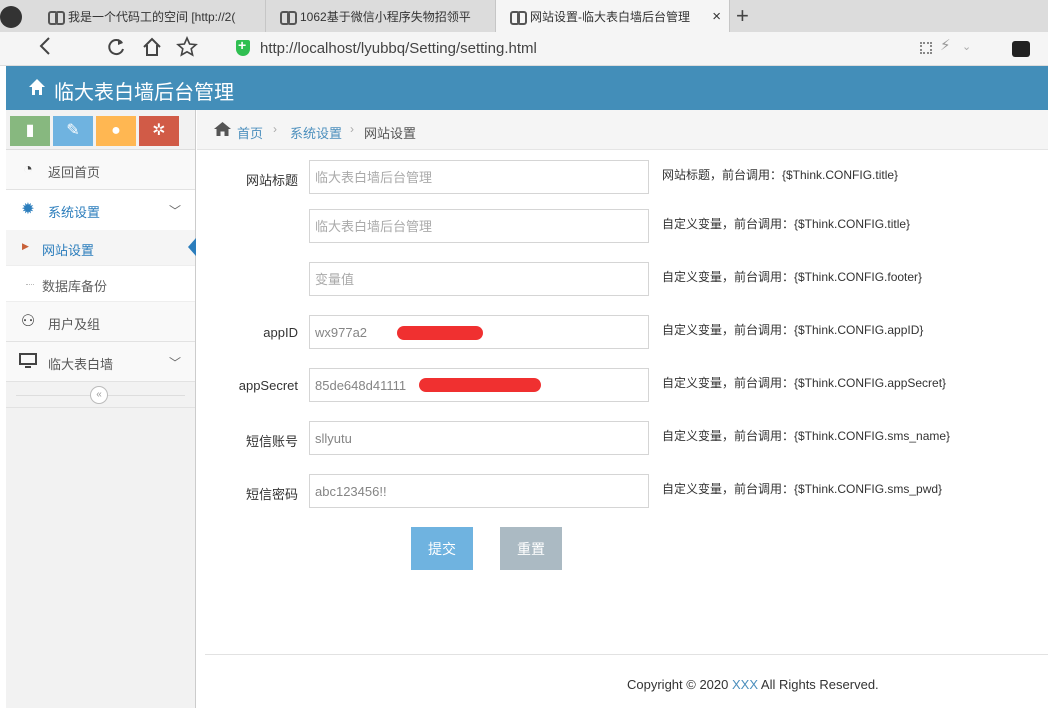  What do you see at coordinates (780, 175) in the screenshot?
I see `field-help-text: 网站标题，前台调用：{$Think.CONFIG.title}` at bounding box center [780, 175].